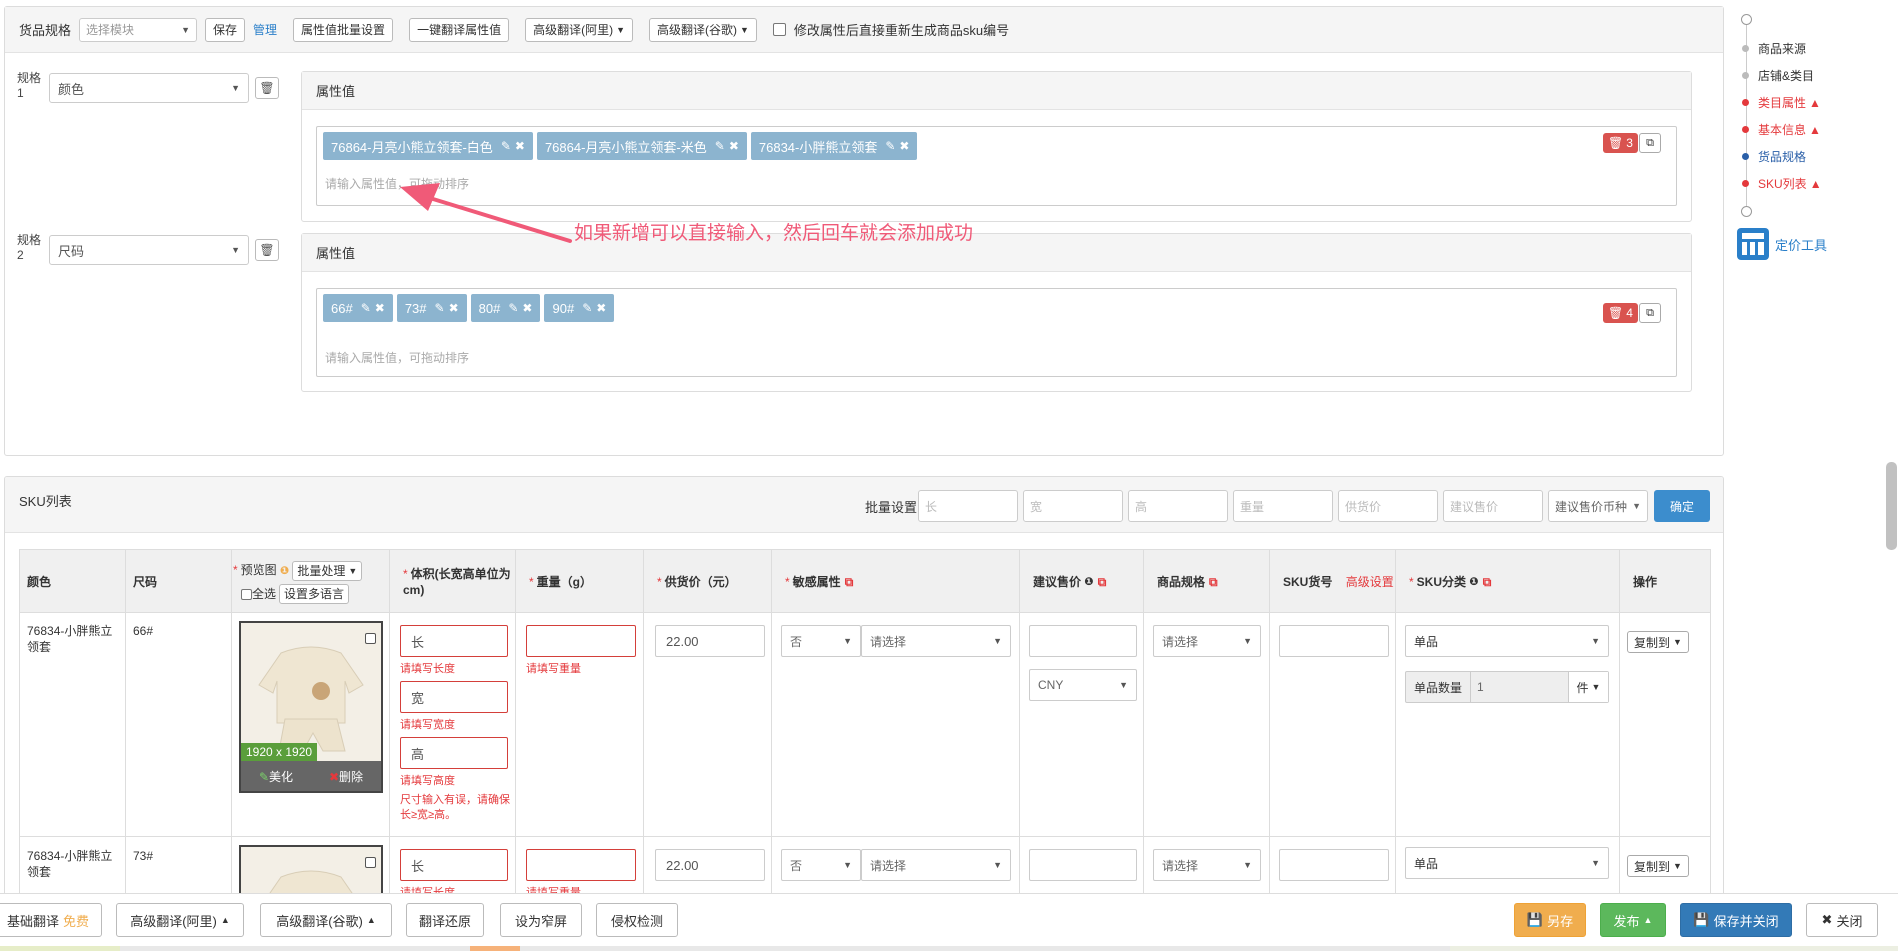 This screenshot has width=1898, height=951. Describe the element at coordinates (1588, 687) in the screenshot. I see `unit-select: 件 ▼` at that location.